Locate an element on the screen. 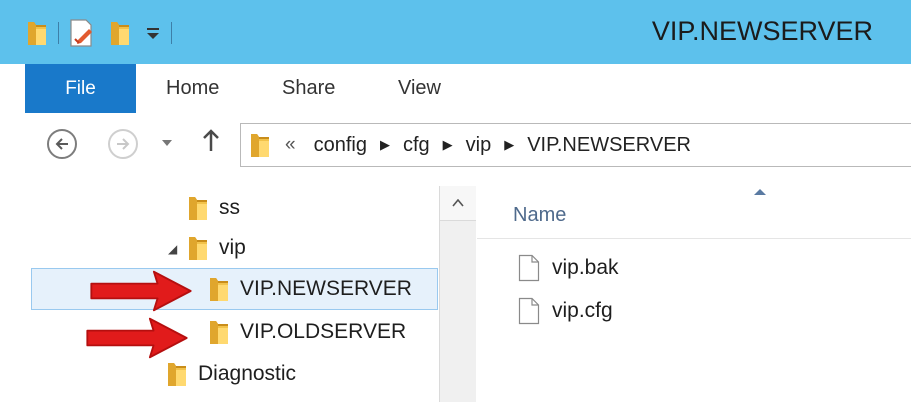  forward-button is located at coordinates (123, 144).